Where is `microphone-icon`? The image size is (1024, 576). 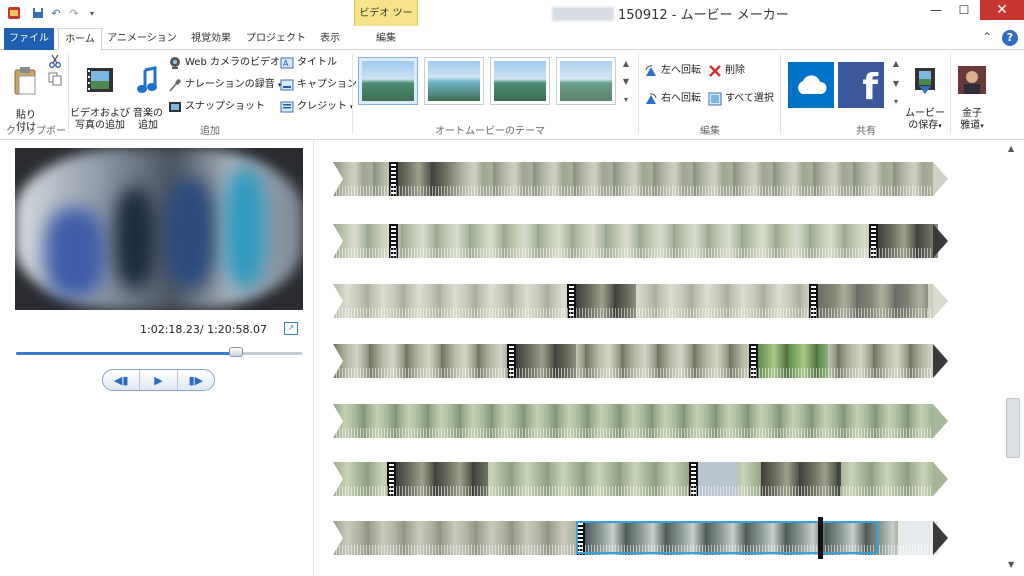
microphone-icon is located at coordinates (175, 85).